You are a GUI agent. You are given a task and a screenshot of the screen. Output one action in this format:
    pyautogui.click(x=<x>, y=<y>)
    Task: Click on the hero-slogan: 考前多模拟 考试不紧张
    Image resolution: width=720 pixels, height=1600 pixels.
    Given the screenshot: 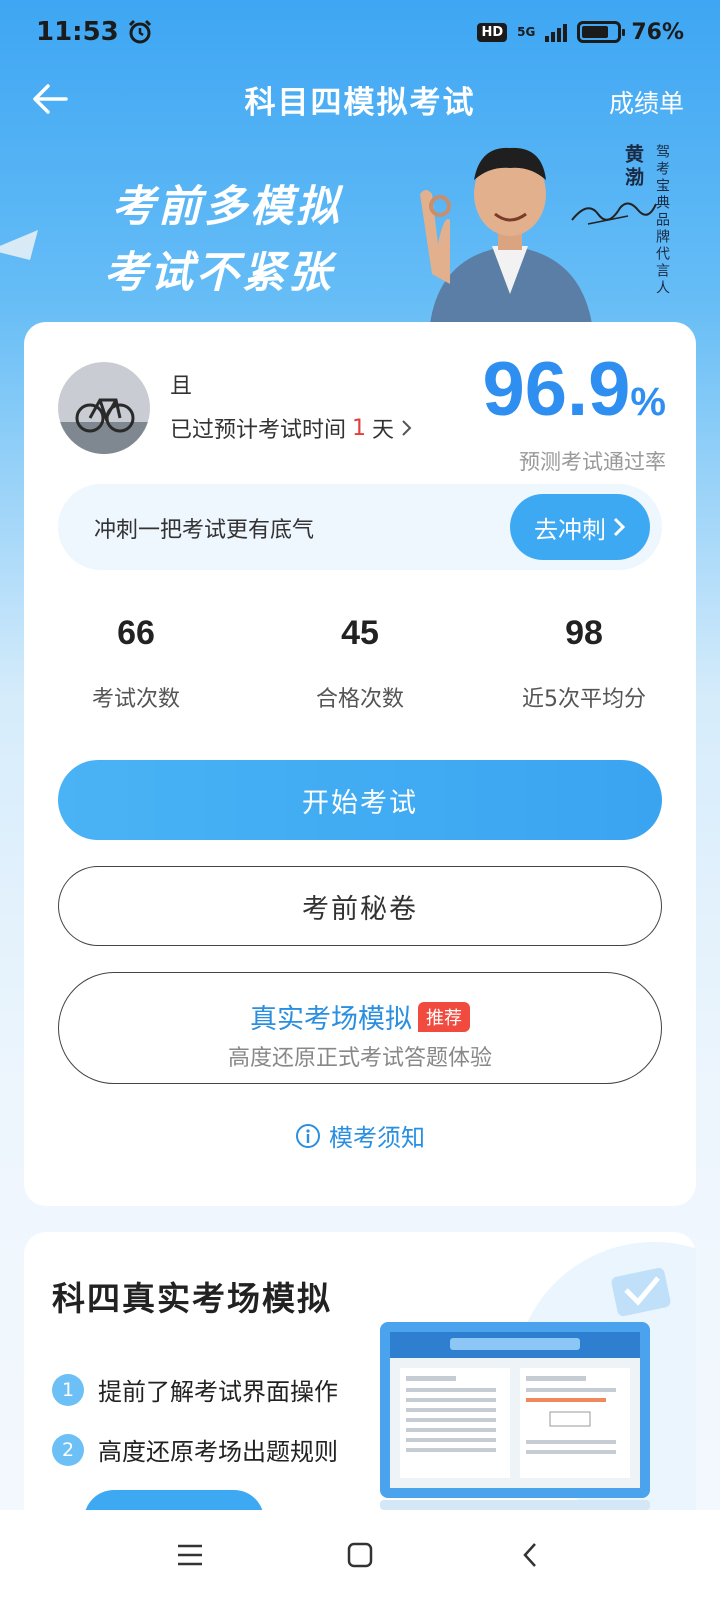 What is the action you would take?
    pyautogui.click(x=223, y=240)
    